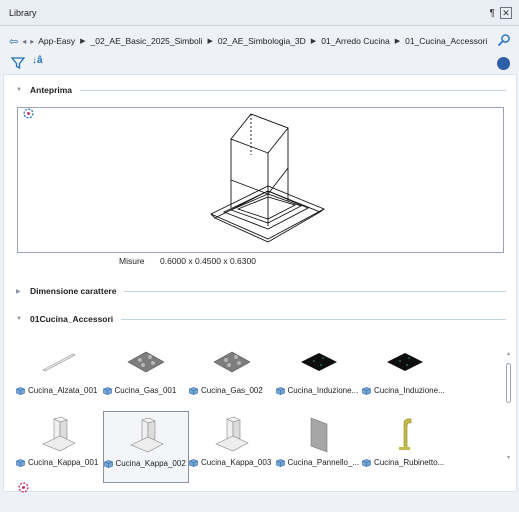 This screenshot has width=519, height=512. What do you see at coordinates (37, 60) in the screenshot?
I see `sort-icon: ↓â` at bounding box center [37, 60].